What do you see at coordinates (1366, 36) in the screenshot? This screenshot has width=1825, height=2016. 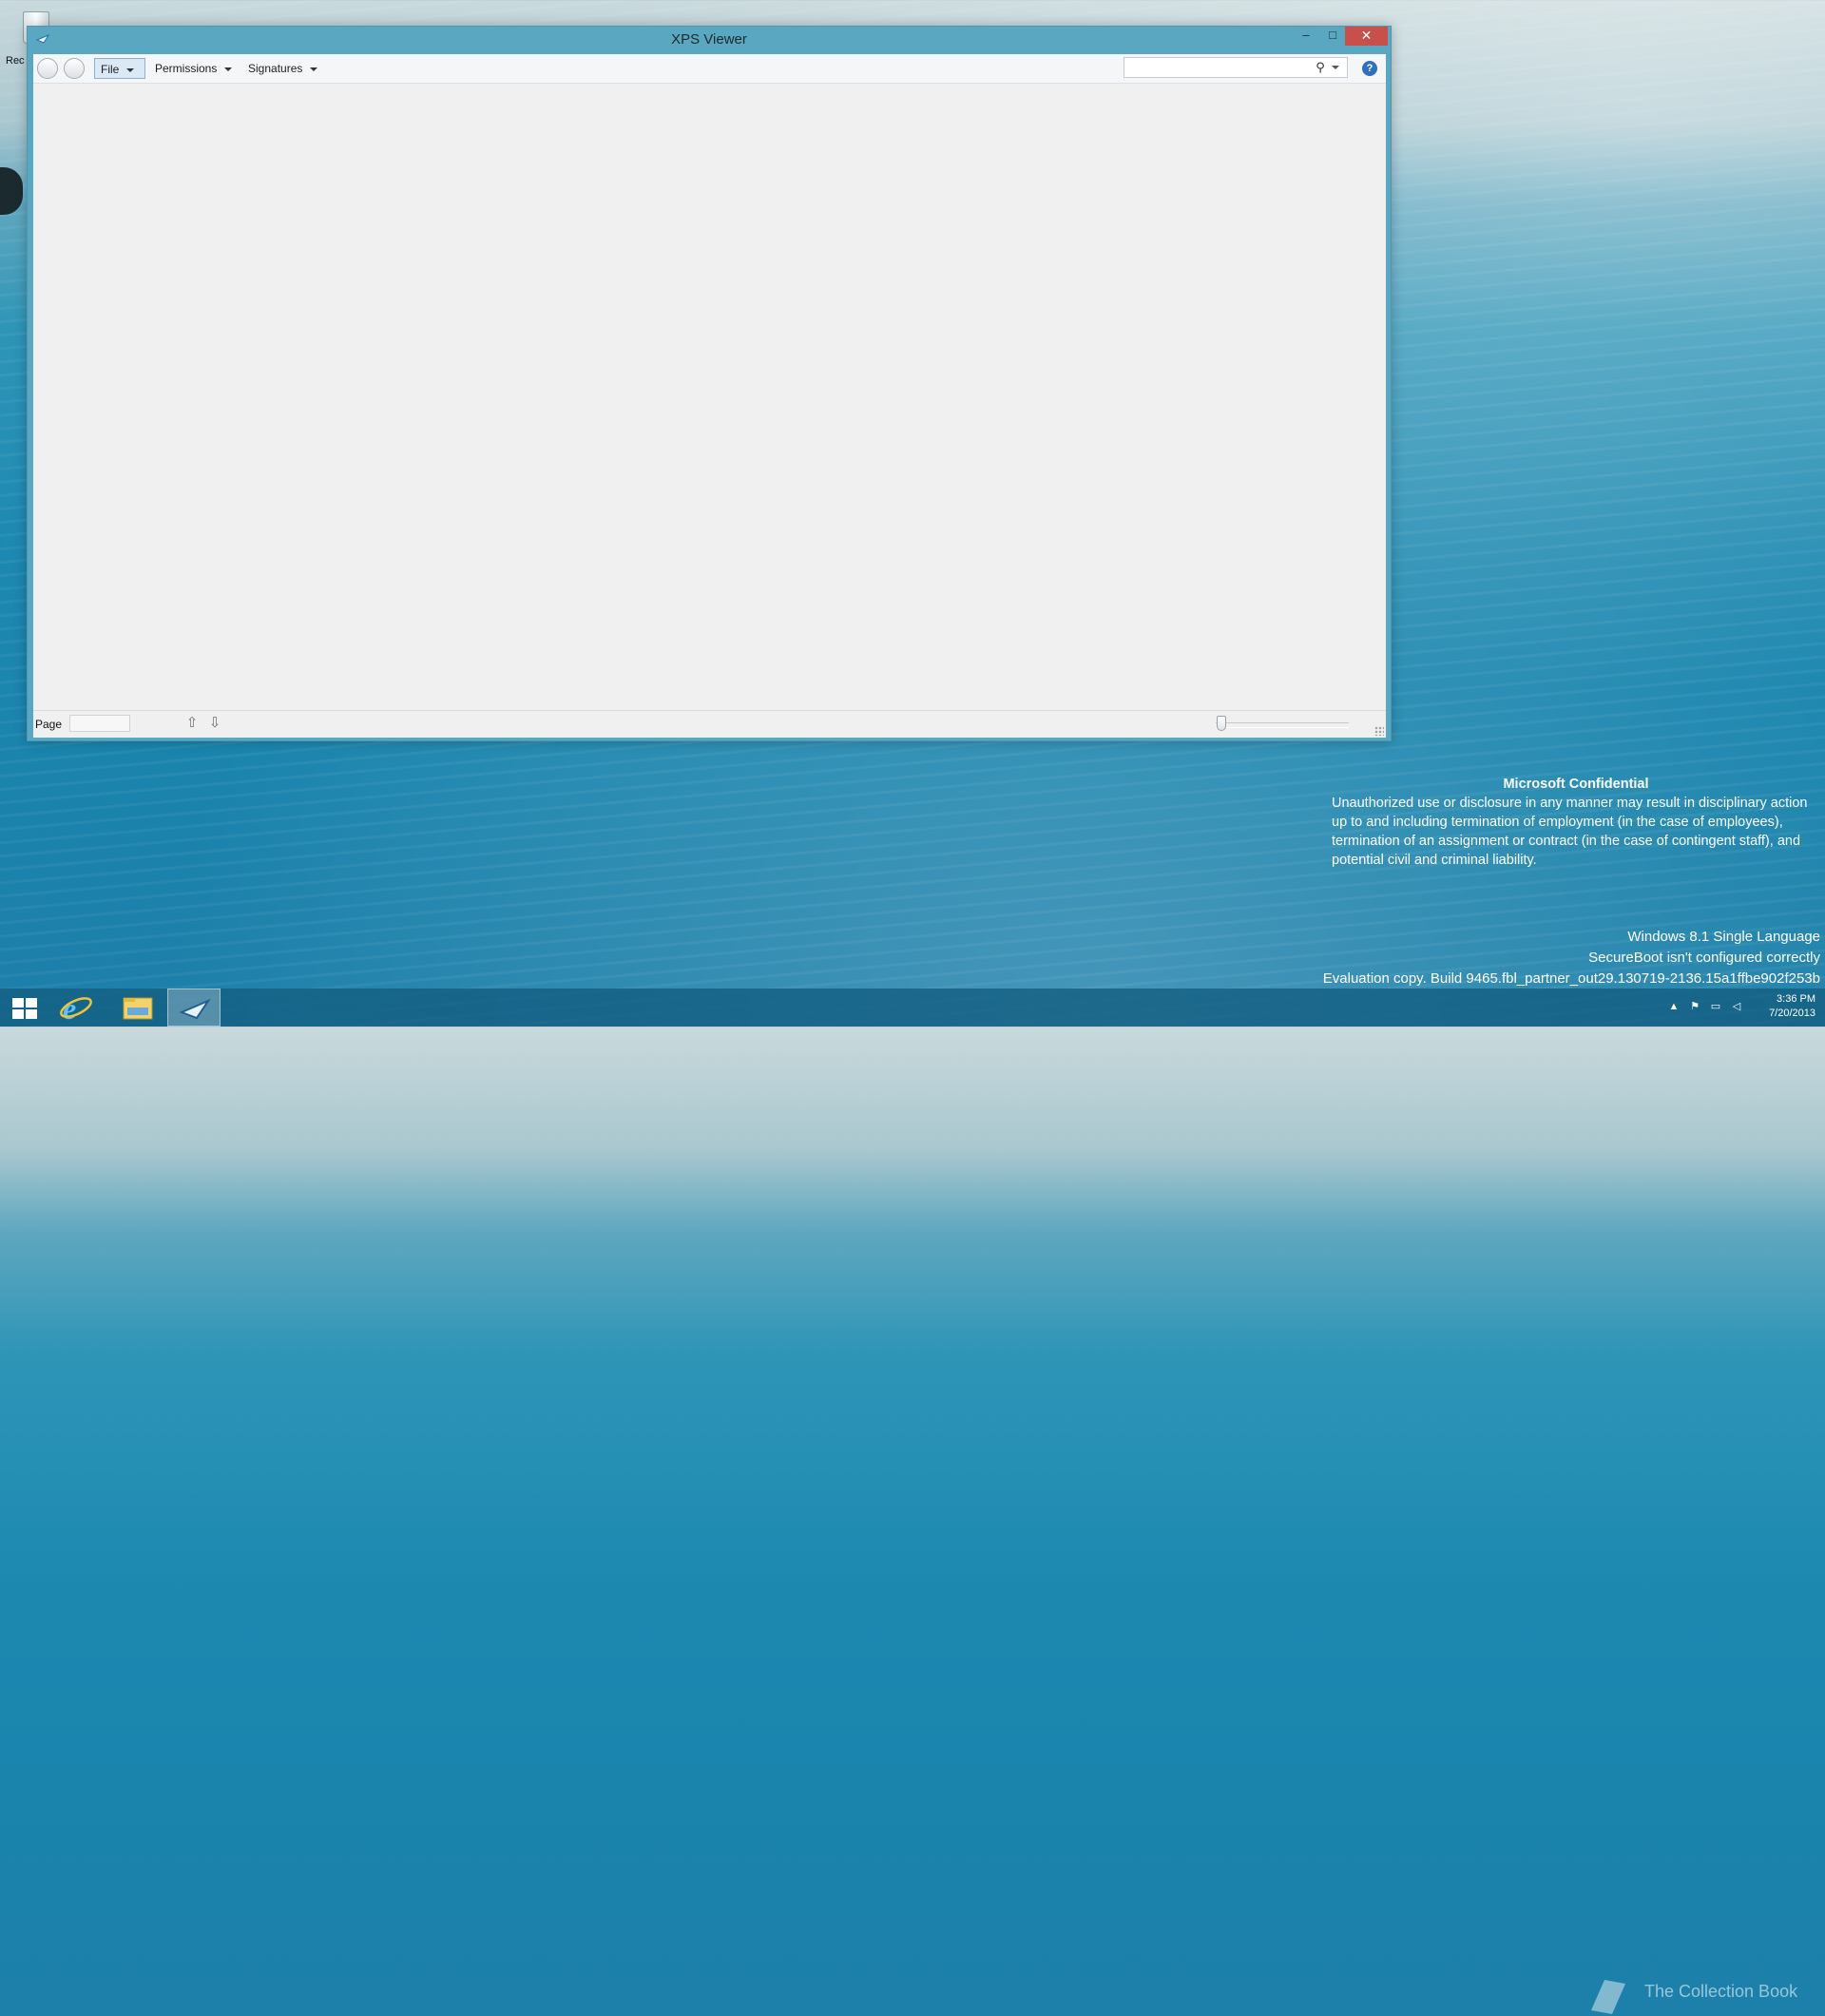 I see `close-button: ✕` at bounding box center [1366, 36].